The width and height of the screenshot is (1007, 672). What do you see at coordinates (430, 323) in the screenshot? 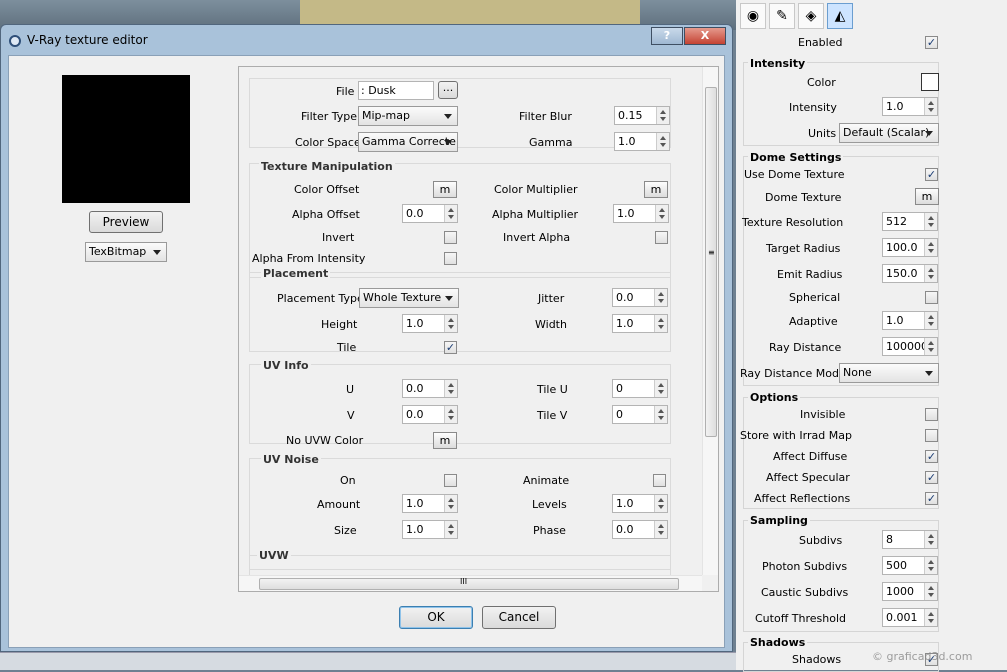
I see `height-spinner: 1.0` at bounding box center [430, 323].